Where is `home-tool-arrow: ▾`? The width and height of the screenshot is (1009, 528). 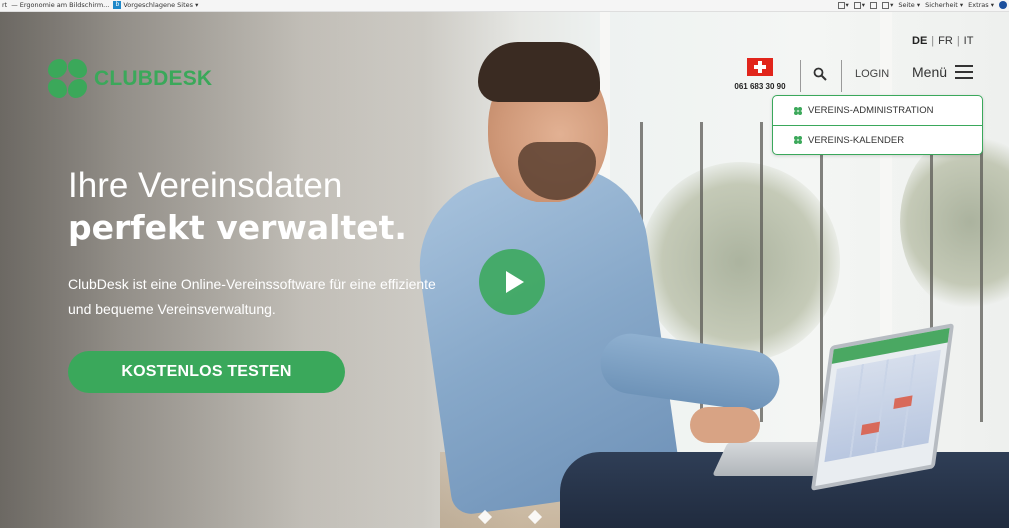 home-tool-arrow: ▾ is located at coordinates (847, 5).